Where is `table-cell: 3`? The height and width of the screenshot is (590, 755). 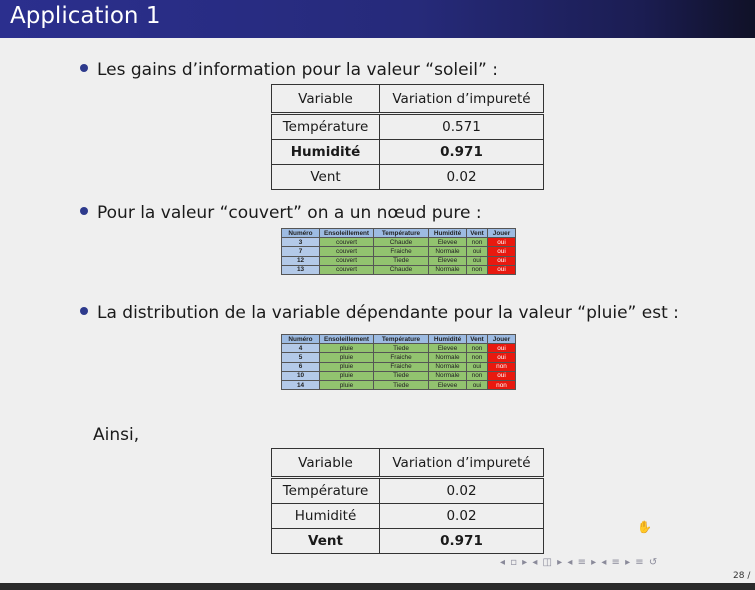
table-cell: 3 is located at coordinates (300, 242).